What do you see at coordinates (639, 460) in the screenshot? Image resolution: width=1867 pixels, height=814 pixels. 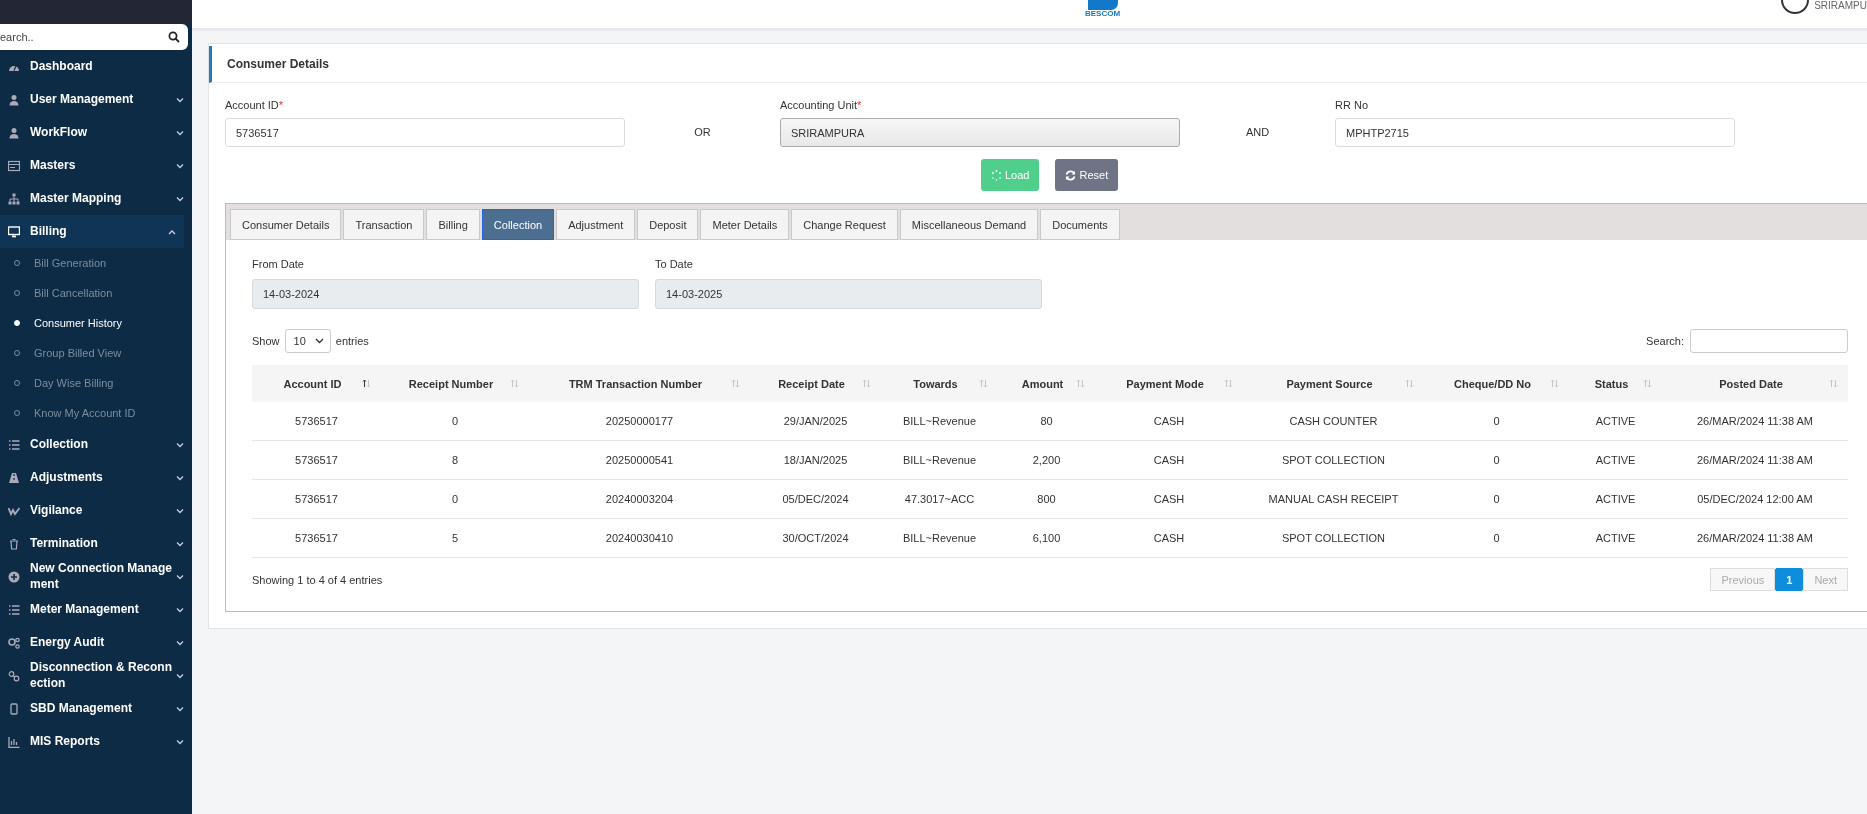 I see `table-cell: 20250000541` at bounding box center [639, 460].